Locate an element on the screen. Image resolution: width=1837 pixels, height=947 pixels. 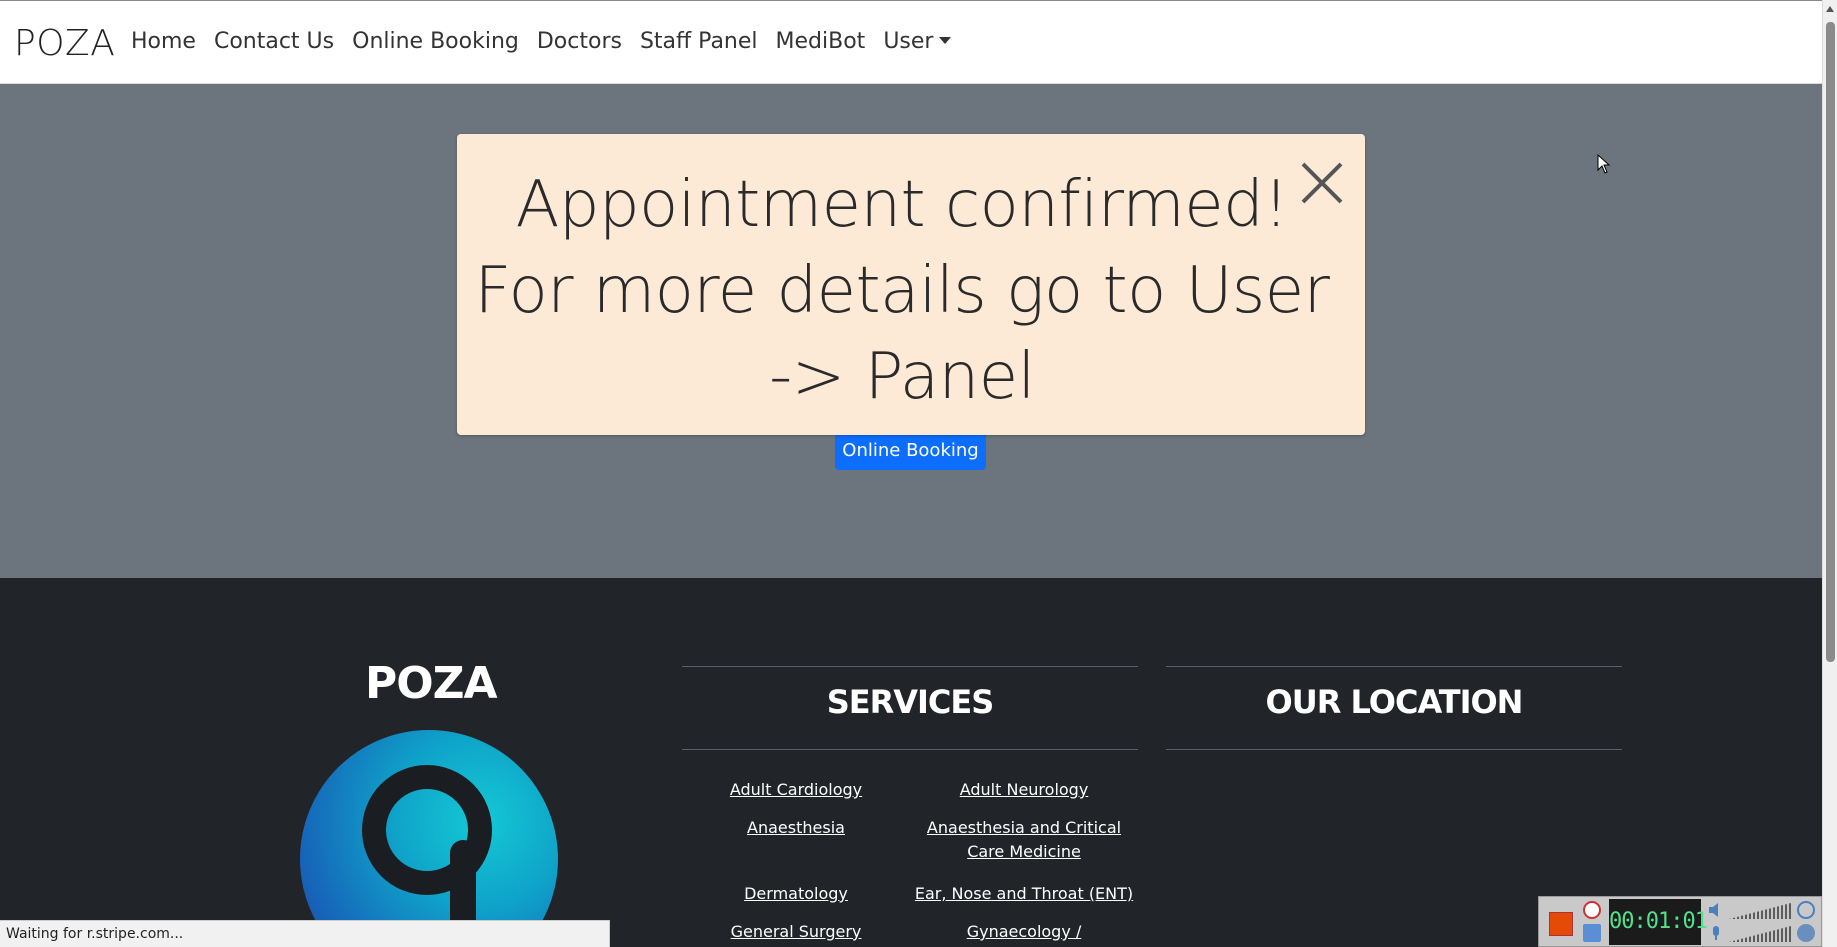
nav-user-dropdown: User is located at coordinates (917, 41).